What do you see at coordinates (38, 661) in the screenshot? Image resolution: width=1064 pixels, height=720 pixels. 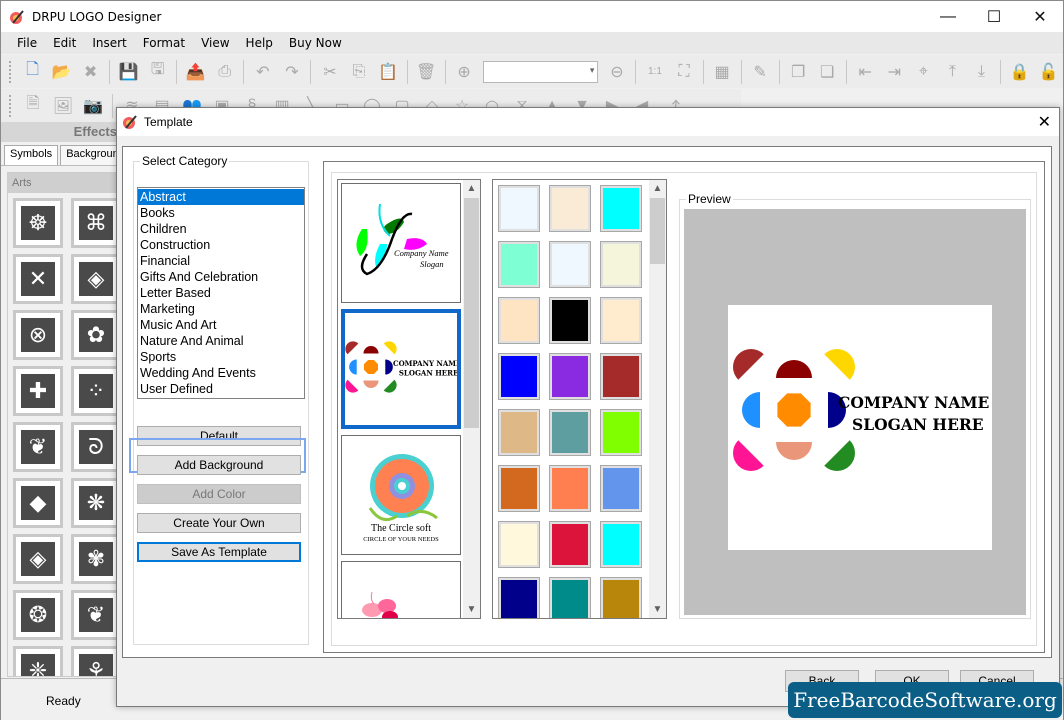 I see `art-symbol: ❈` at bounding box center [38, 661].